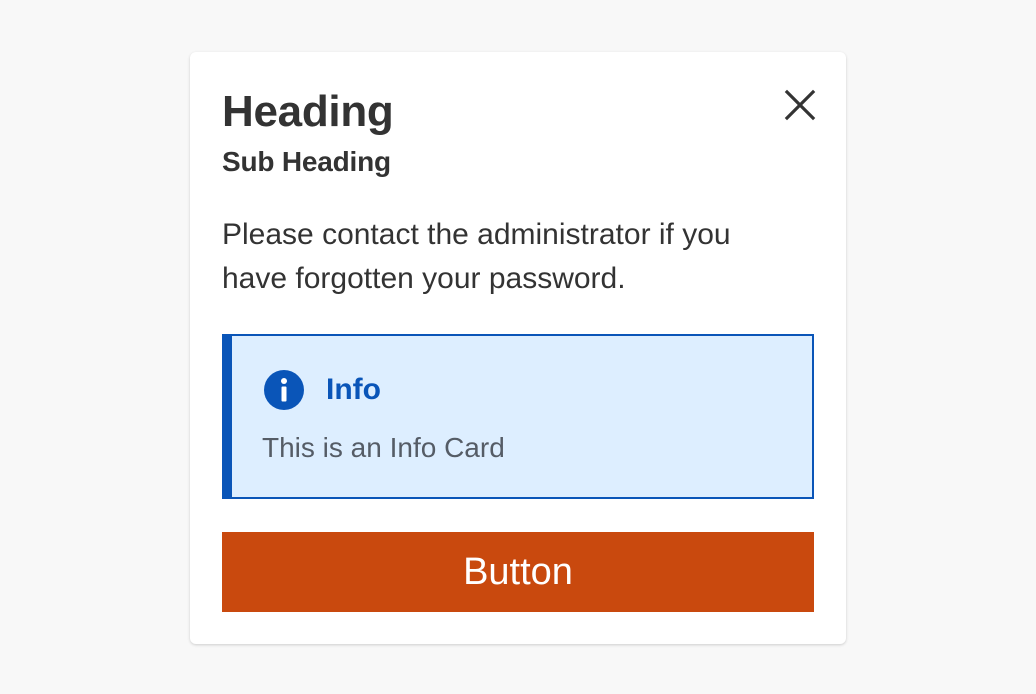  Describe the element at coordinates (308, 111) in the screenshot. I see `modal-heading: Heading` at that location.